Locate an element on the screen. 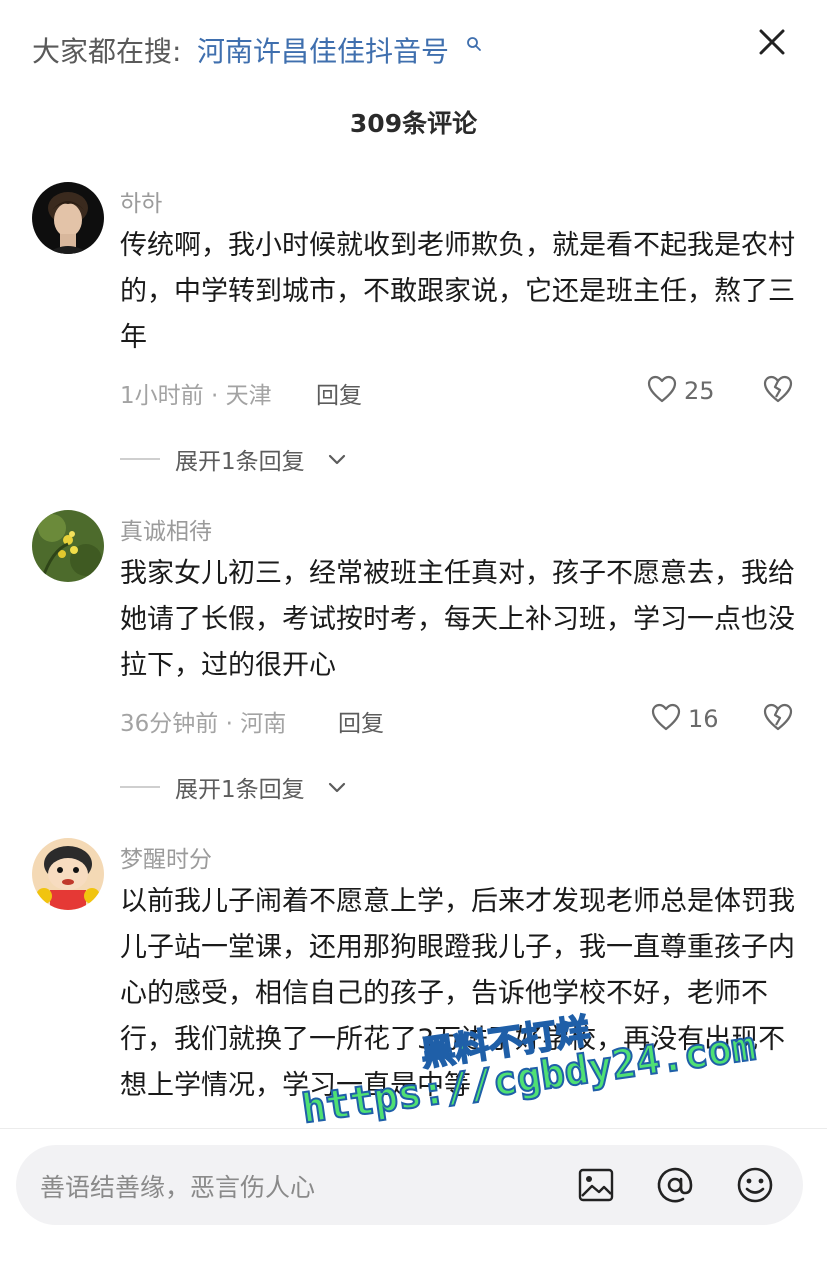 This screenshot has height=1270, width=827. like-count: 16 is located at coordinates (703, 719).